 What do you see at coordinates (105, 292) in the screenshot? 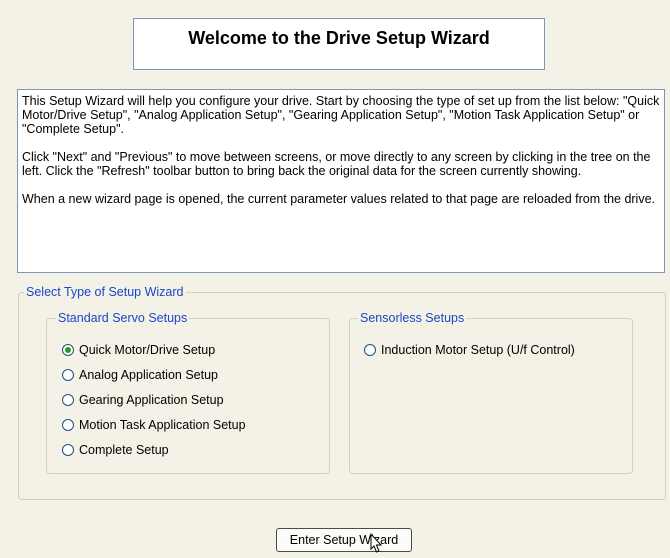
I see `setup-type-group-legend: Select Type of Setup Wizard` at bounding box center [105, 292].